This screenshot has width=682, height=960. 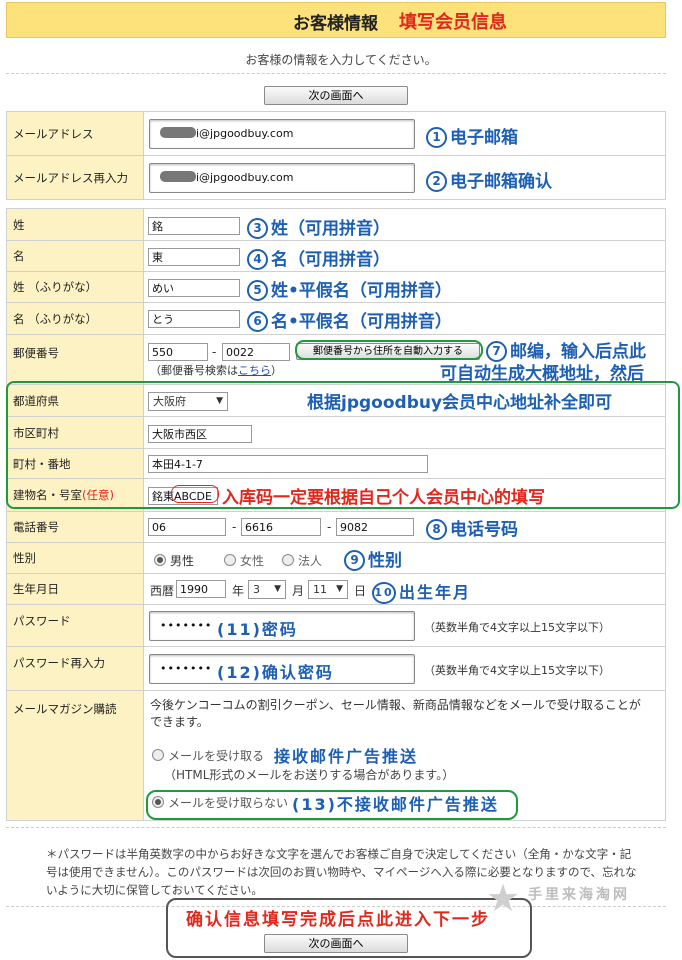 I want to click on address-highlight-box, so click(x=343, y=445).